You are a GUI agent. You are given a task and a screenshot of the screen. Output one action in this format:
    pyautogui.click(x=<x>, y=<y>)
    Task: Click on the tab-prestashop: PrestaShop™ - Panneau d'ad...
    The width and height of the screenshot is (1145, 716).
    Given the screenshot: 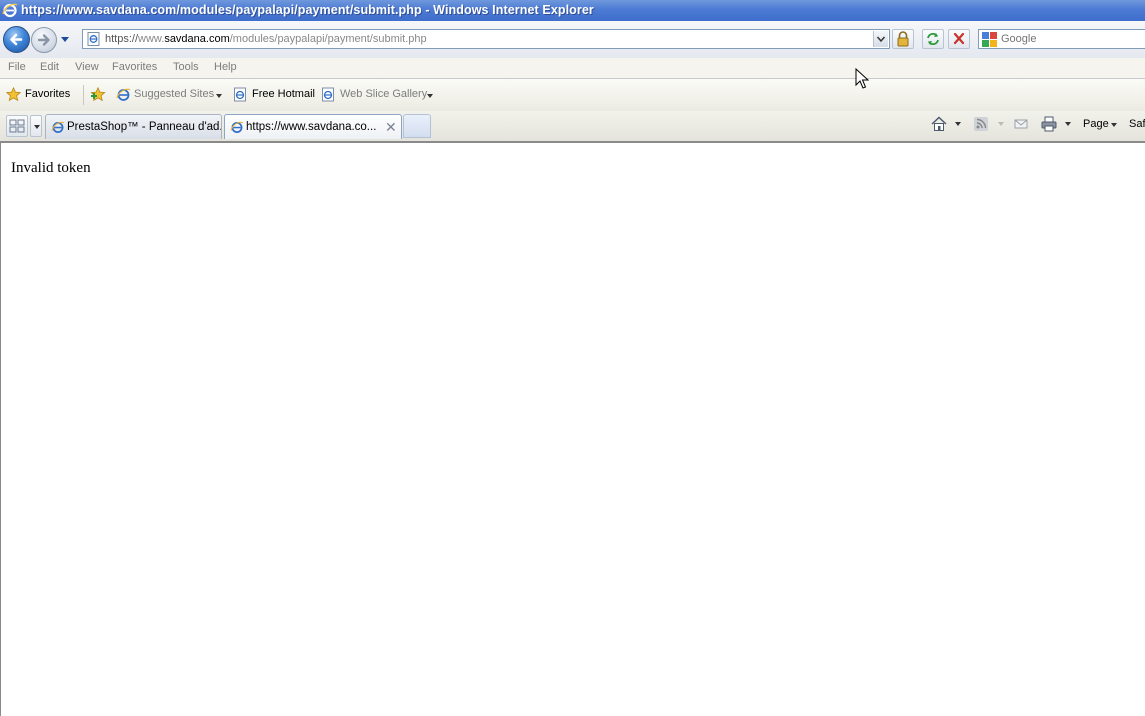 What is the action you would take?
    pyautogui.click(x=133, y=126)
    